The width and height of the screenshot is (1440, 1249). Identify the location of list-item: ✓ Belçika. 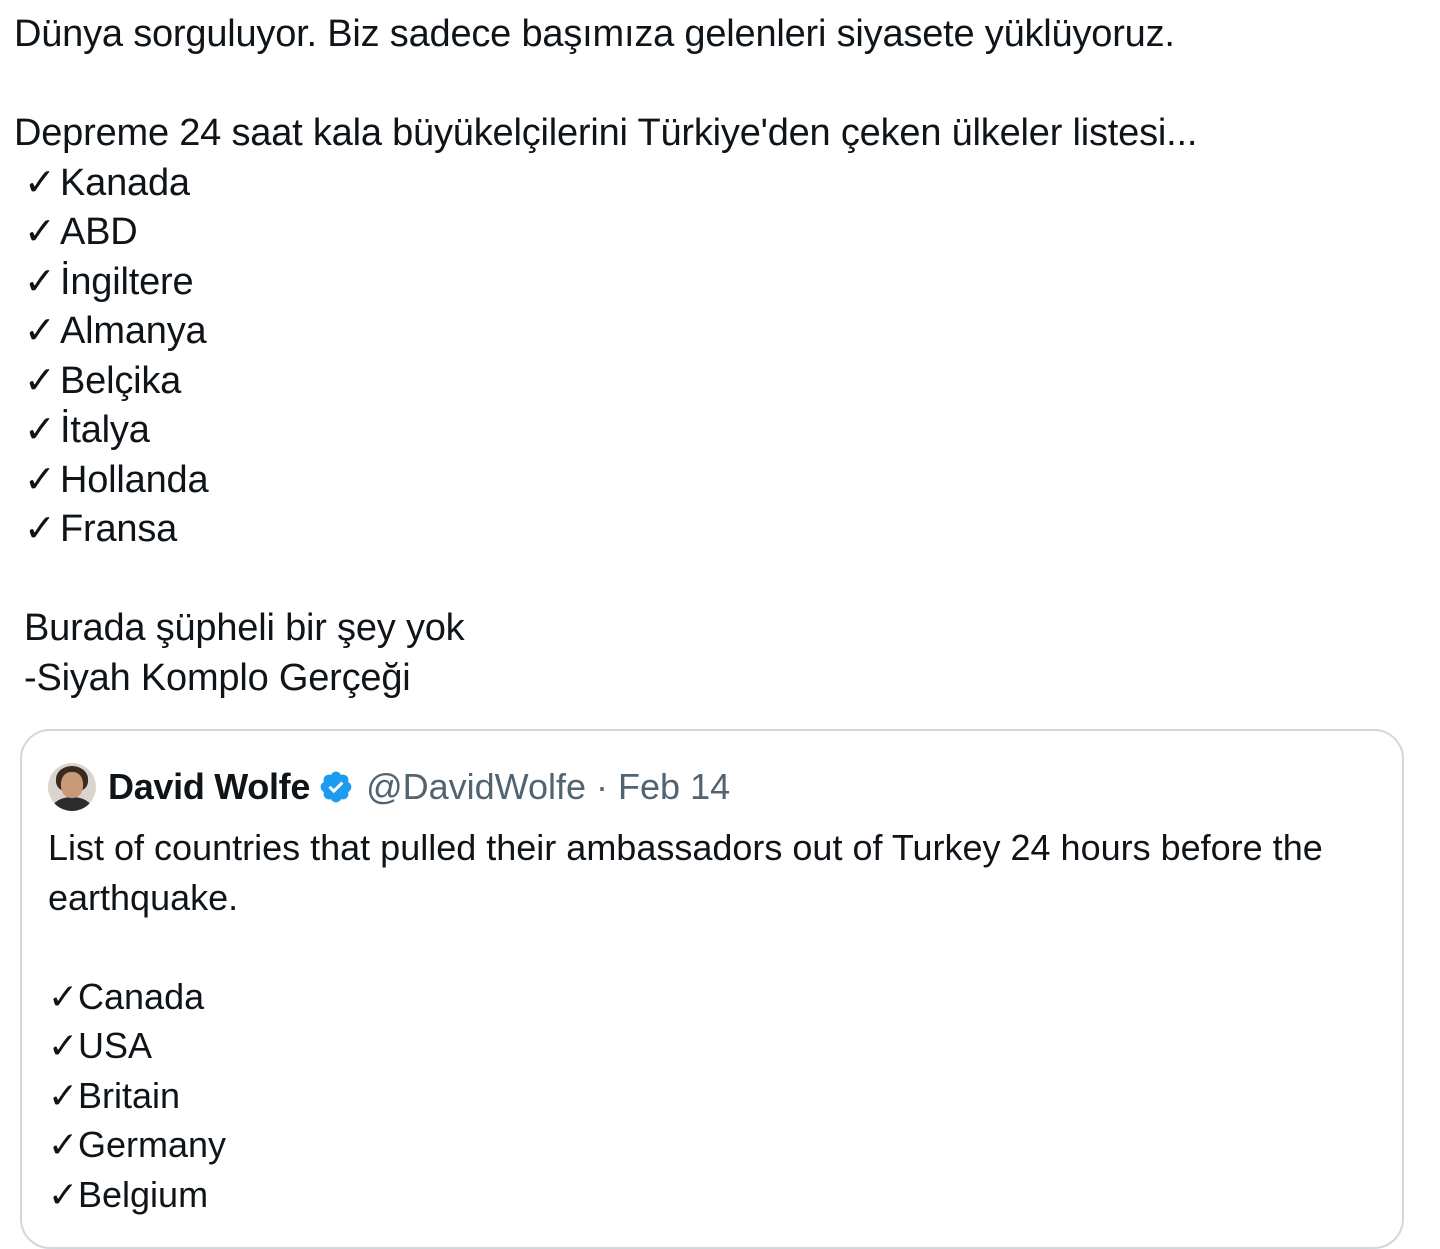
(719, 382).